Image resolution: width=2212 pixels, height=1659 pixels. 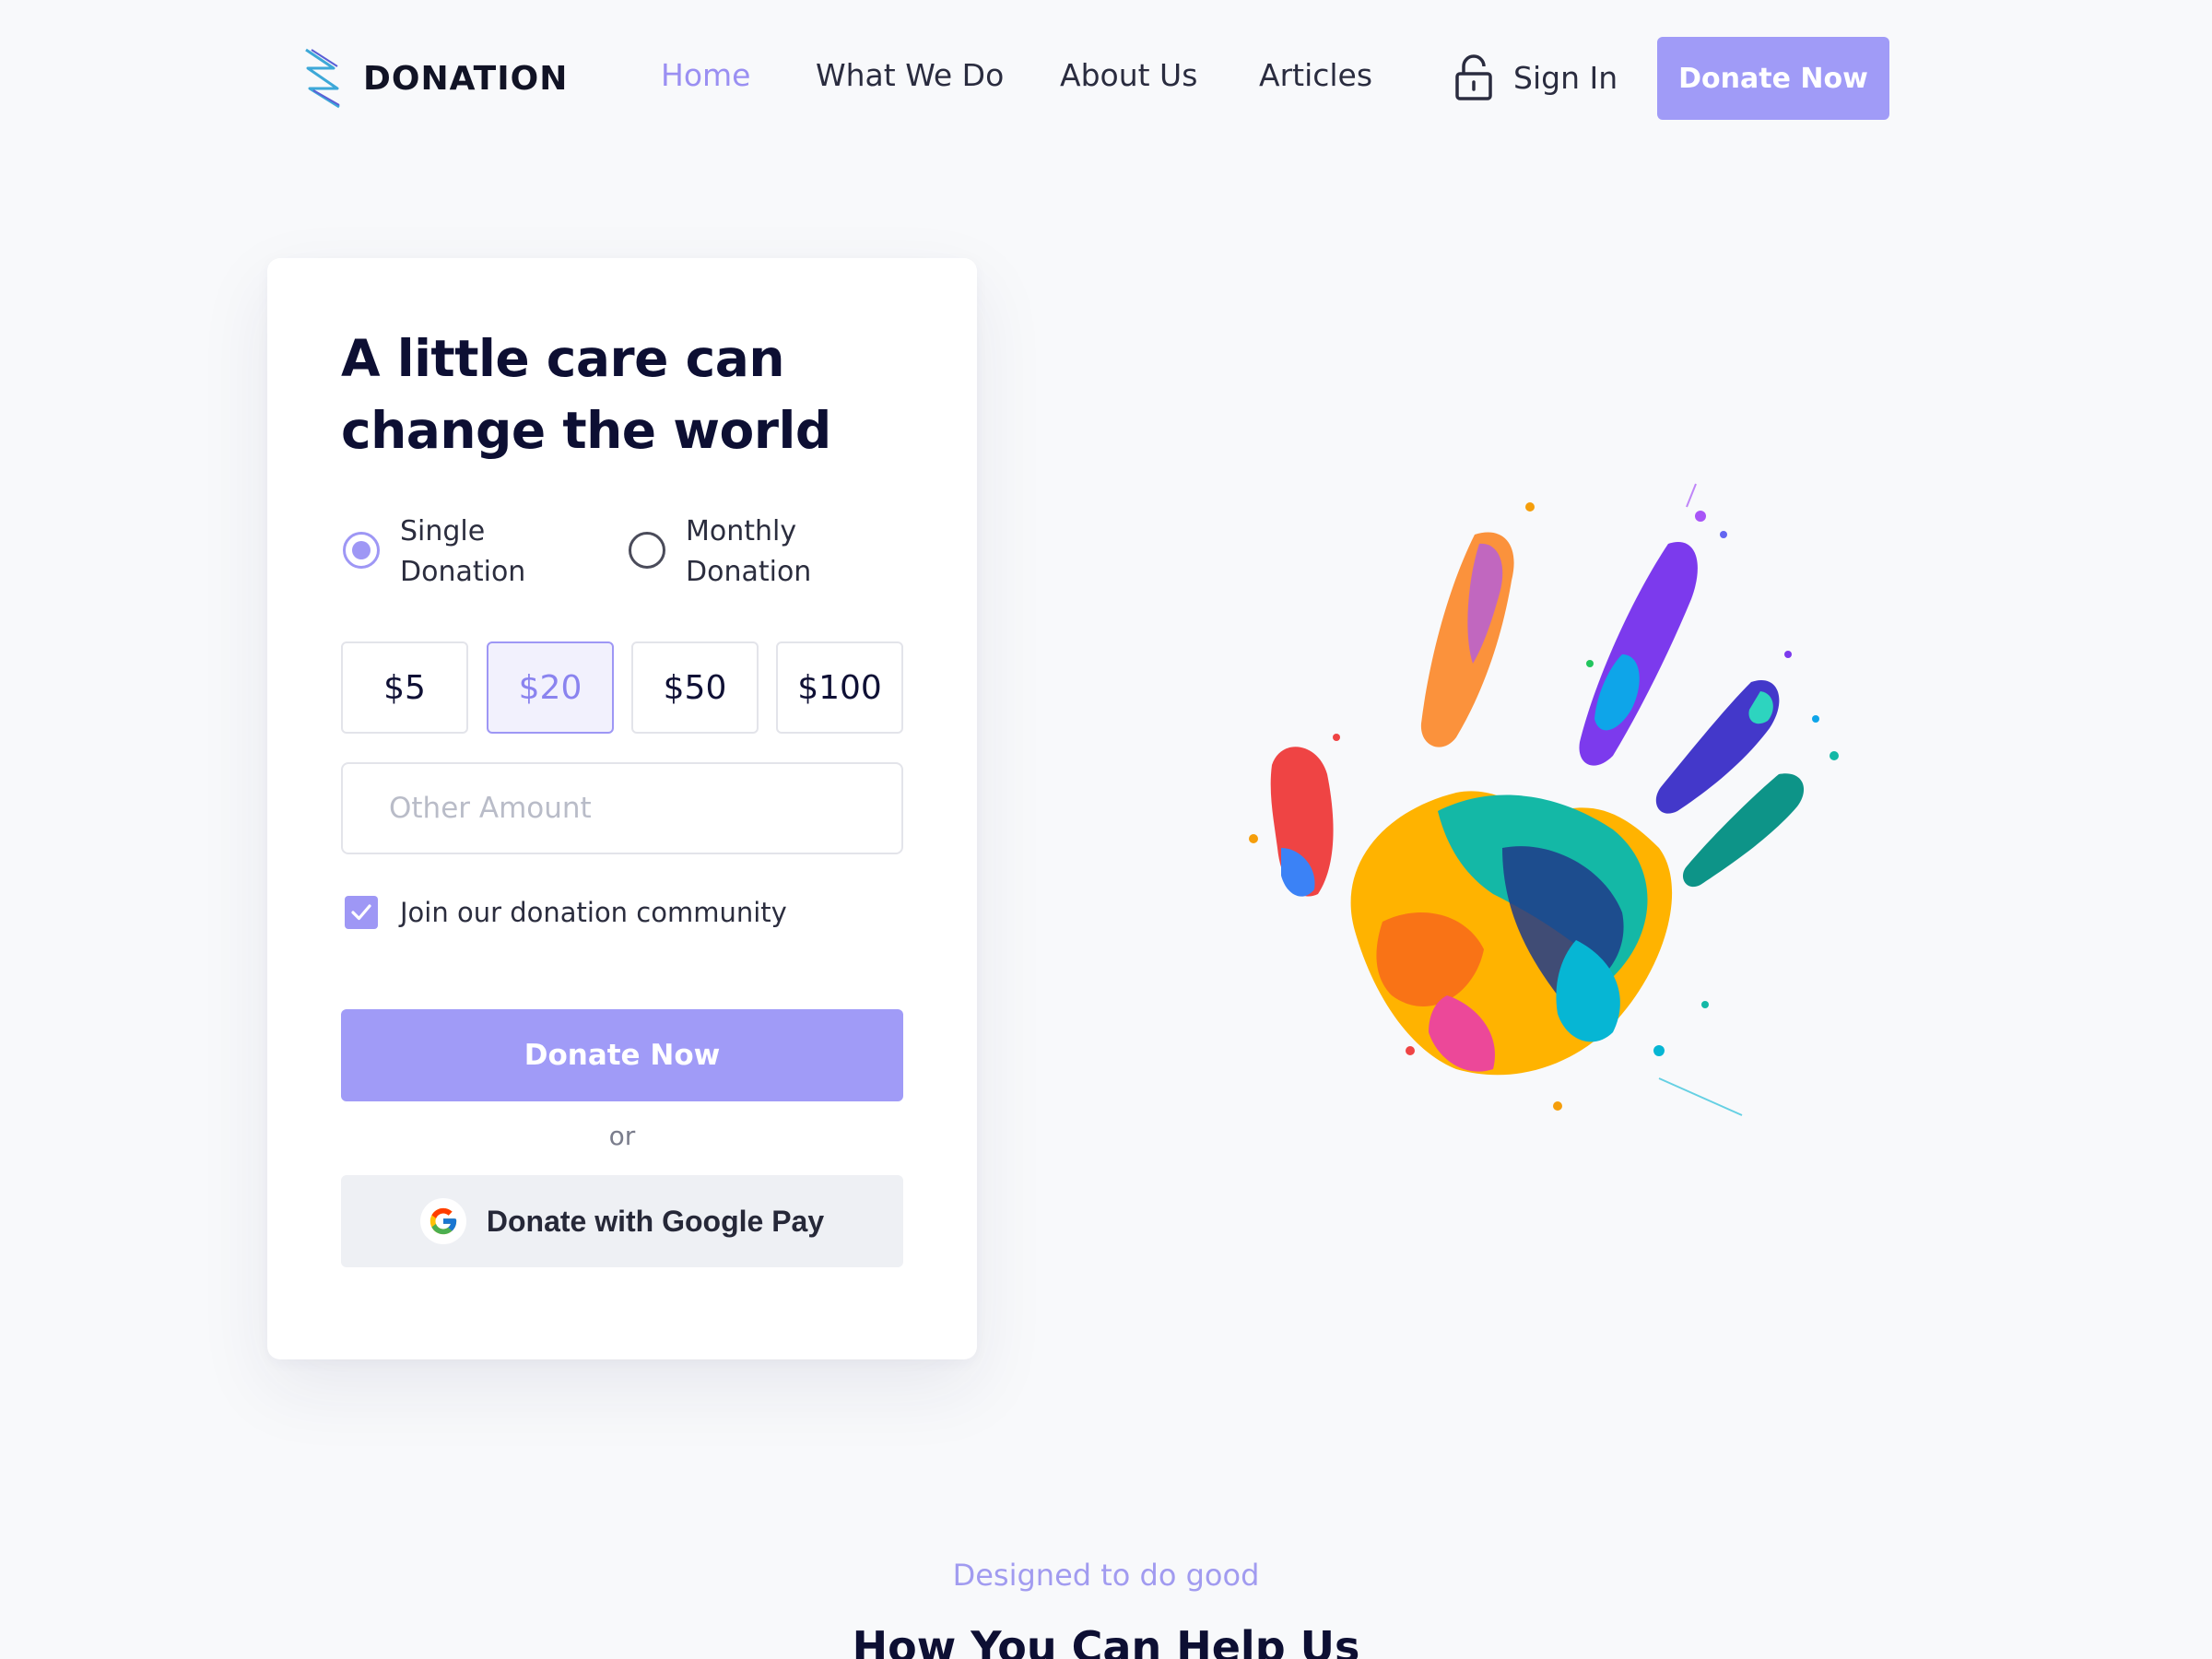 I want to click on amount-option-50: $50, so click(x=695, y=687).